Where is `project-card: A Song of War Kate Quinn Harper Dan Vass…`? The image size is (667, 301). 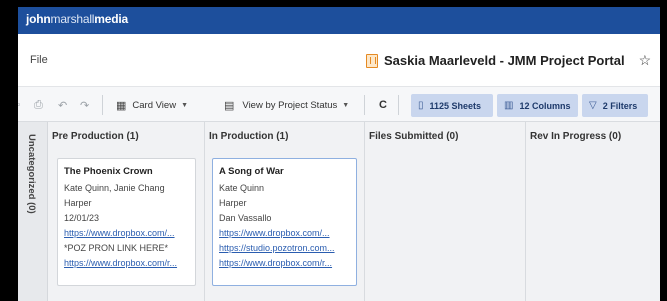 project-card: A Song of War Kate Quinn Harper Dan Vass… is located at coordinates (284, 222).